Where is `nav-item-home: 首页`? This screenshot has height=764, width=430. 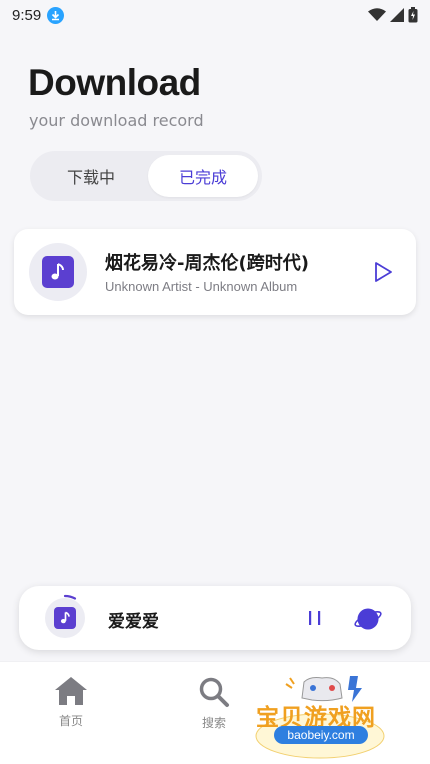
nav-item-home: 首页 is located at coordinates (71, 702).